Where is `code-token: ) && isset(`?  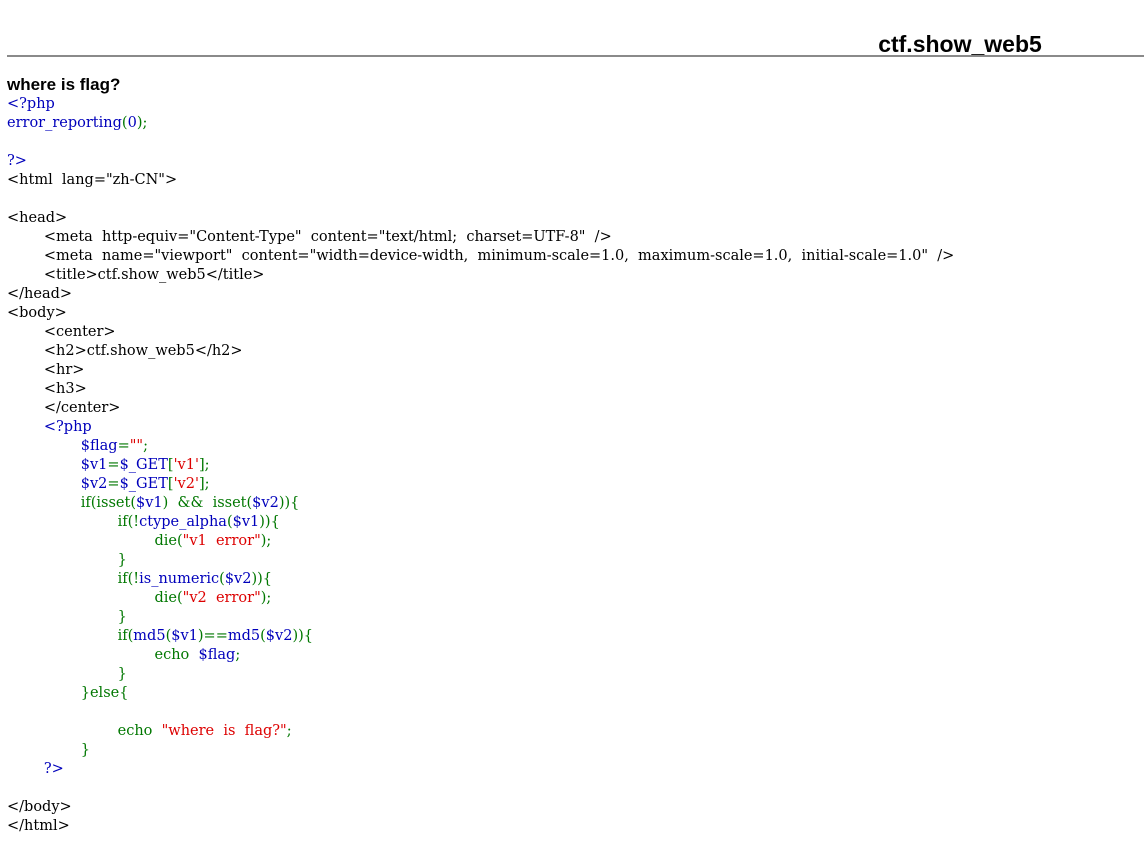 code-token: ) && isset( is located at coordinates (207, 503).